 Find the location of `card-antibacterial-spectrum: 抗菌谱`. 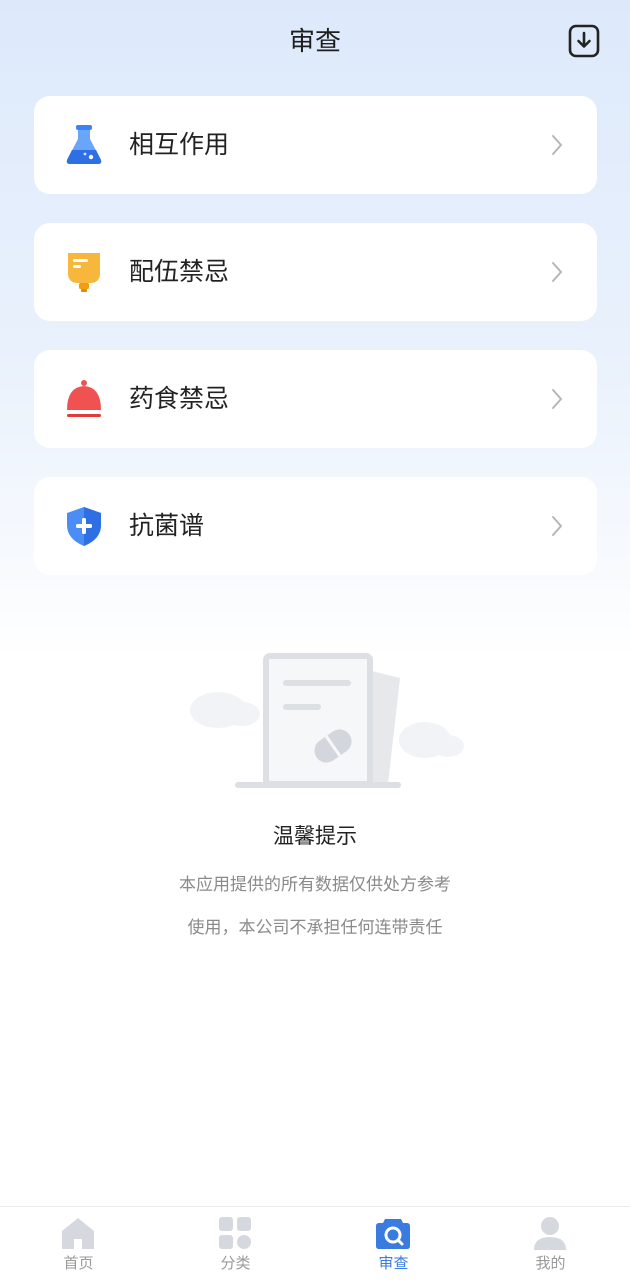

card-antibacterial-spectrum: 抗菌谱 is located at coordinates (315, 526).